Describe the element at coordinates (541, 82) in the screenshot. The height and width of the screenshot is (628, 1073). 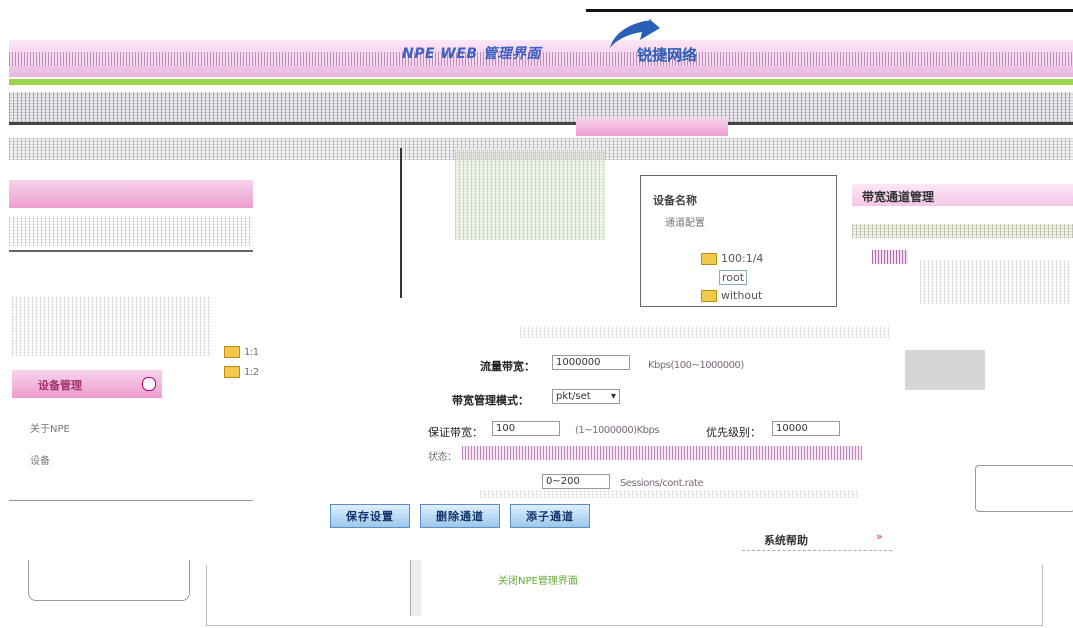
I see `header-green-line` at that location.